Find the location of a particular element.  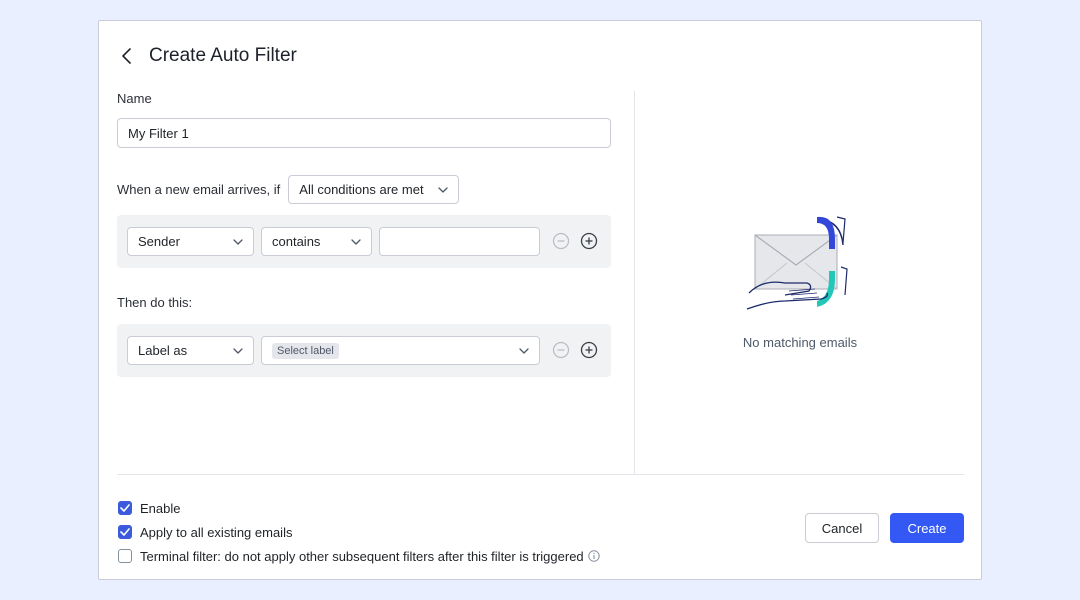

empty-state-text: No matching emails is located at coordinates (800, 342).